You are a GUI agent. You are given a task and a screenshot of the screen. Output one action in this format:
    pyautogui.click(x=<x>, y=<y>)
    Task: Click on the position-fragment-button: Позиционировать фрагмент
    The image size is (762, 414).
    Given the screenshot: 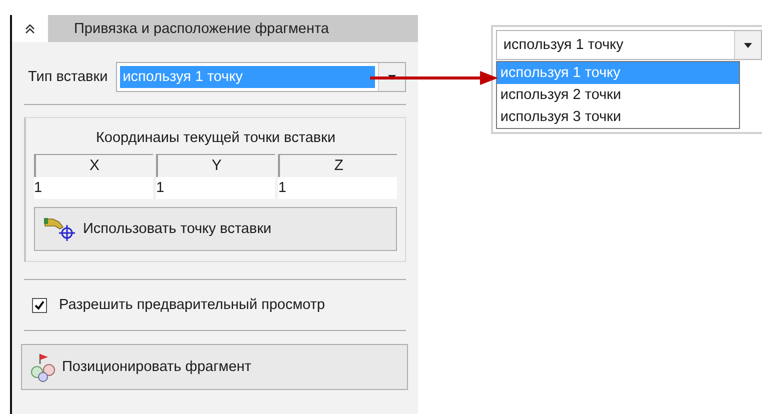 What is the action you would take?
    pyautogui.click(x=214, y=367)
    